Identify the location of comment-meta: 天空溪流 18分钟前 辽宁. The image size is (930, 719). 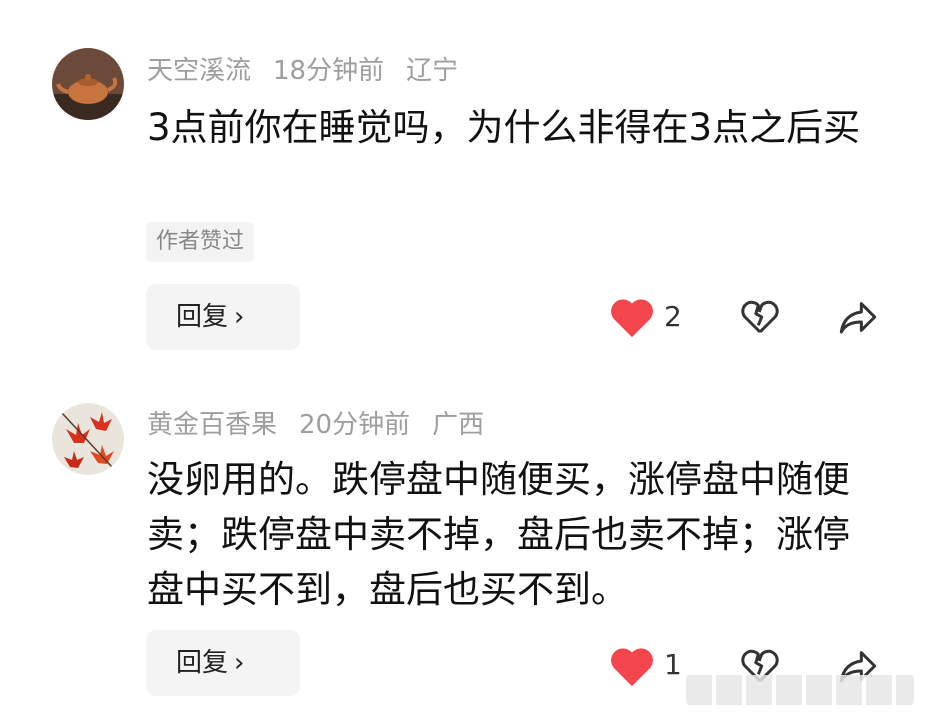
(313, 68).